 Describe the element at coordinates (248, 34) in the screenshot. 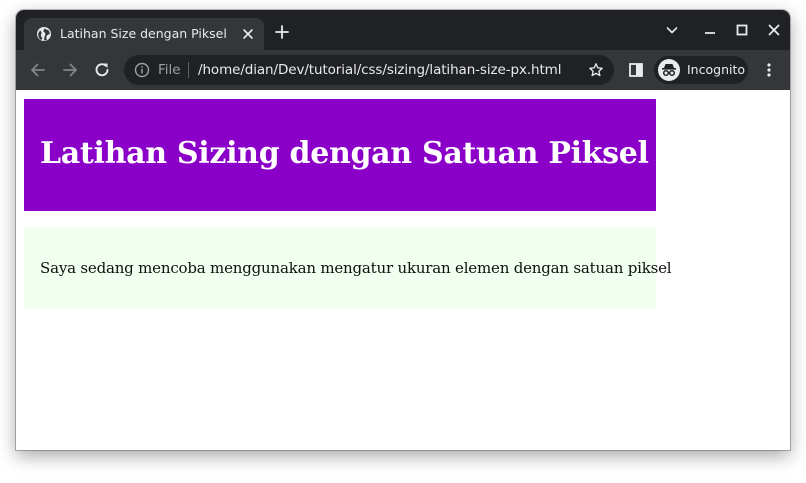

I see `close-icon` at that location.